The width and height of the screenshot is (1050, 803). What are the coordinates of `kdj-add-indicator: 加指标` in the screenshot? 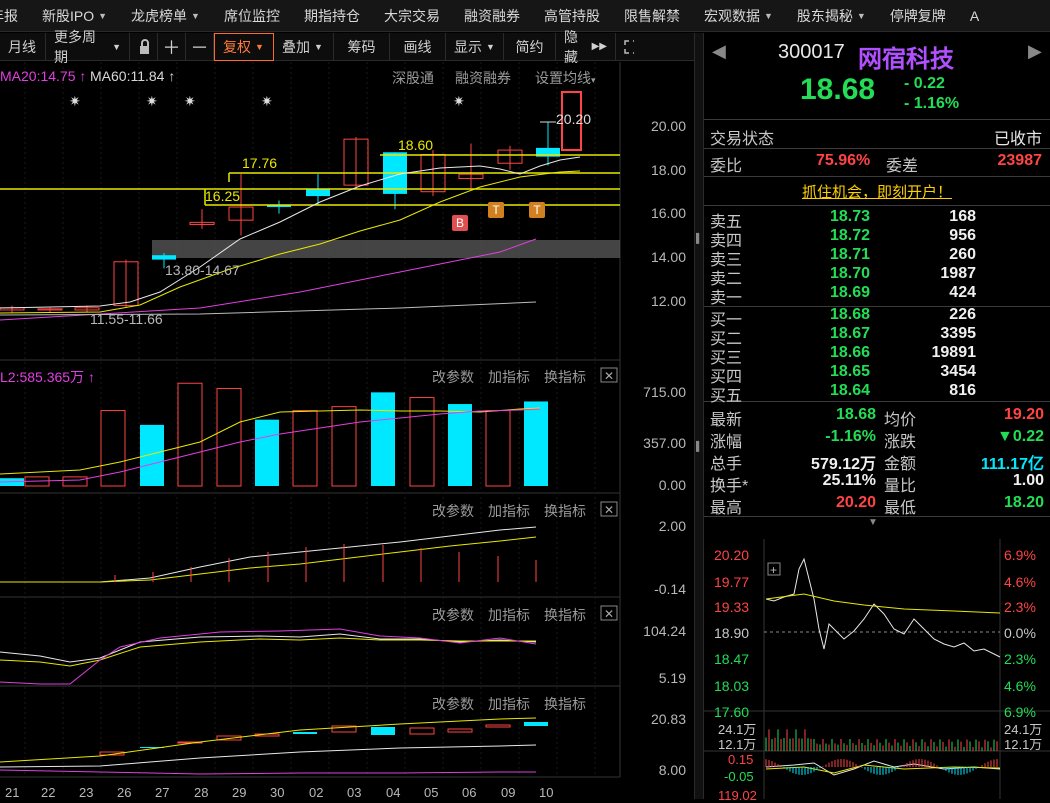 It's located at (509, 615).